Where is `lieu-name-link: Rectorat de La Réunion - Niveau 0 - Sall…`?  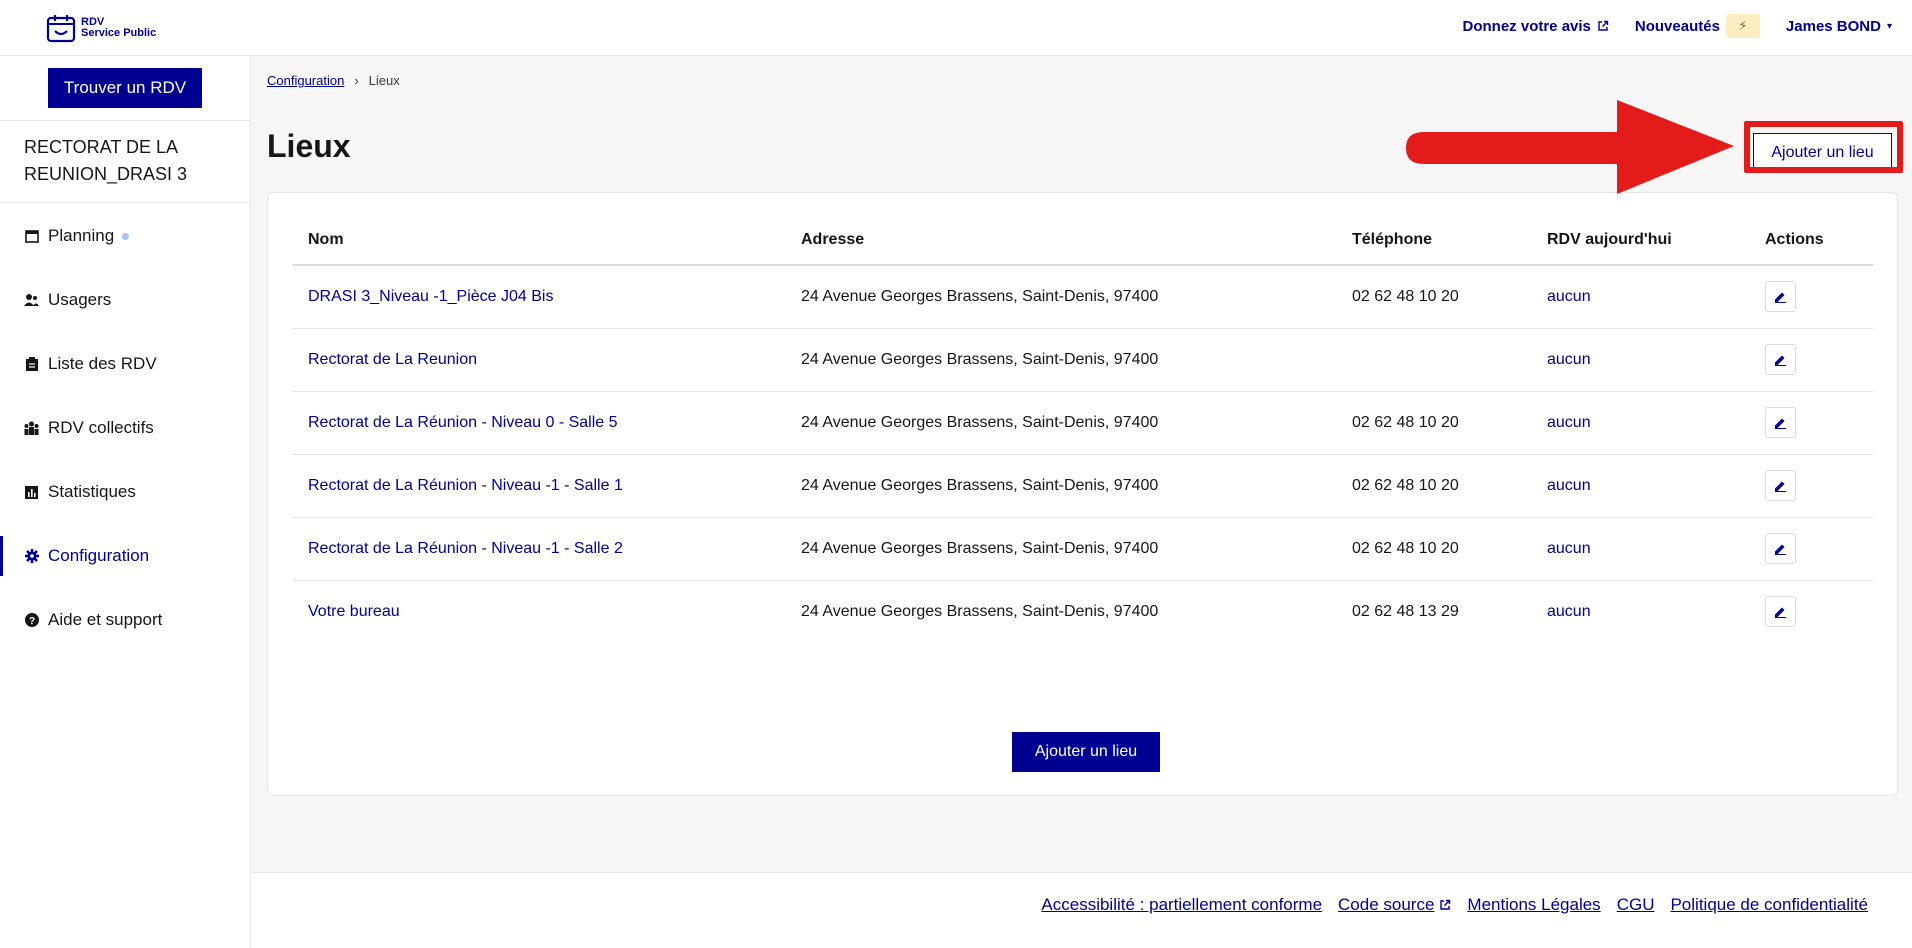 lieu-name-link: Rectorat de La Réunion - Niveau 0 - Sall… is located at coordinates (538, 423).